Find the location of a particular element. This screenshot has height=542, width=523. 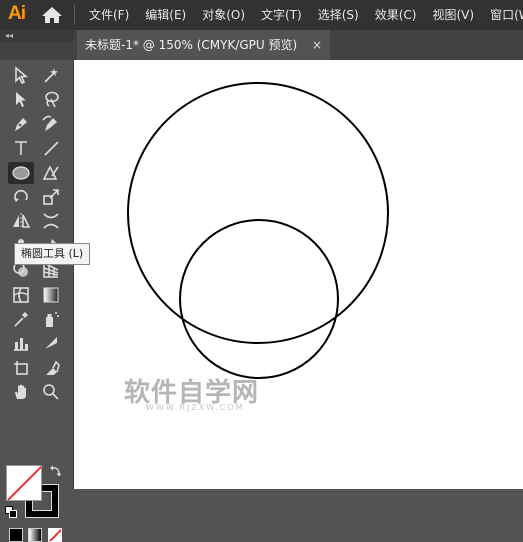

lasso-icon is located at coordinates (52, 100).